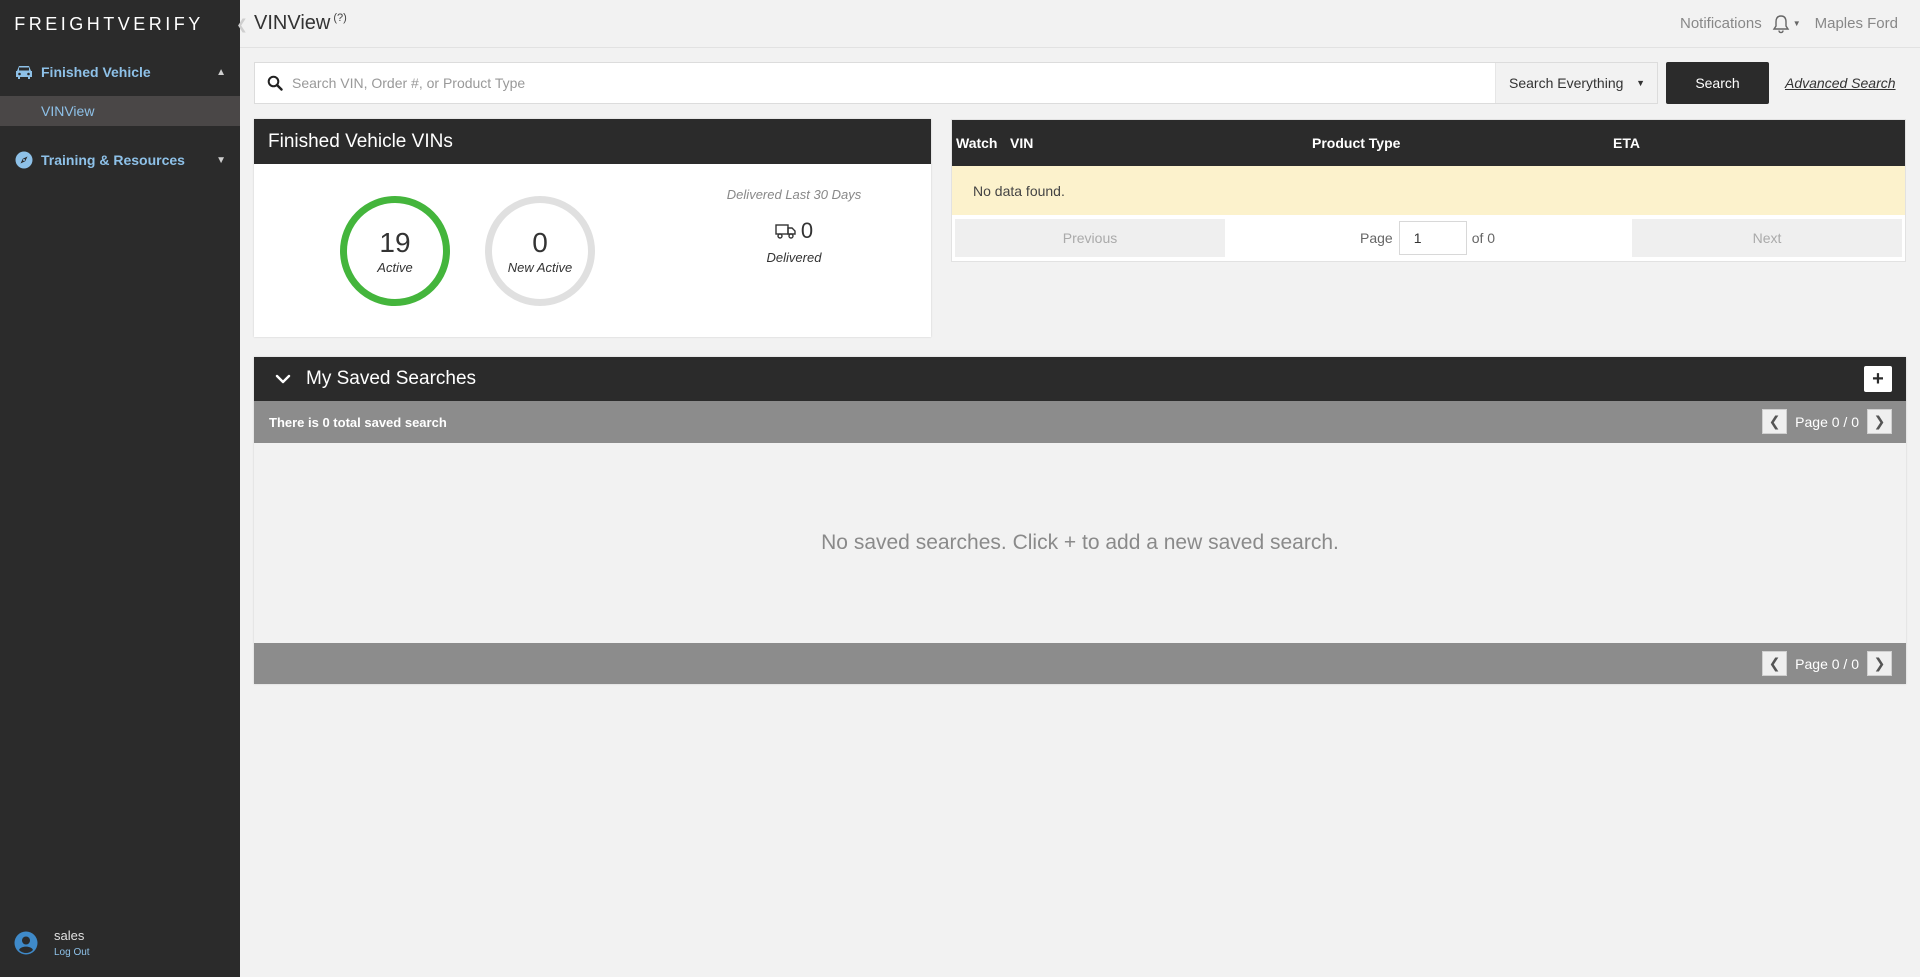 This screenshot has height=977, width=1920. I want to click on column-header-product-type: Product Type, so click(1356, 143).